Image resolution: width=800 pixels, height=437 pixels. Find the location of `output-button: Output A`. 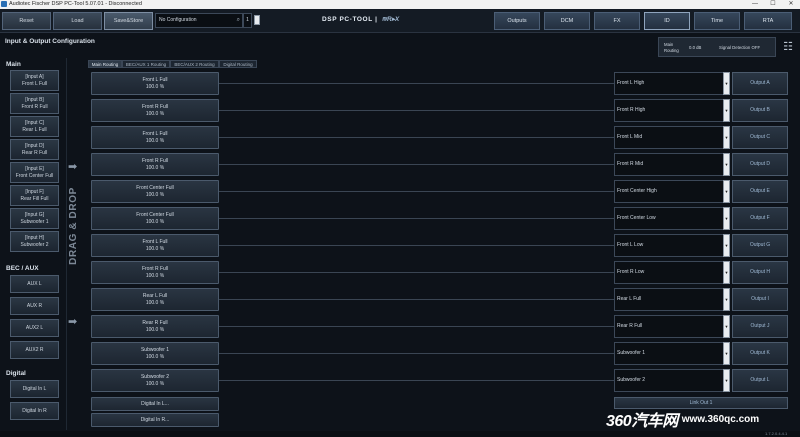

output-button: Output A is located at coordinates (760, 83).